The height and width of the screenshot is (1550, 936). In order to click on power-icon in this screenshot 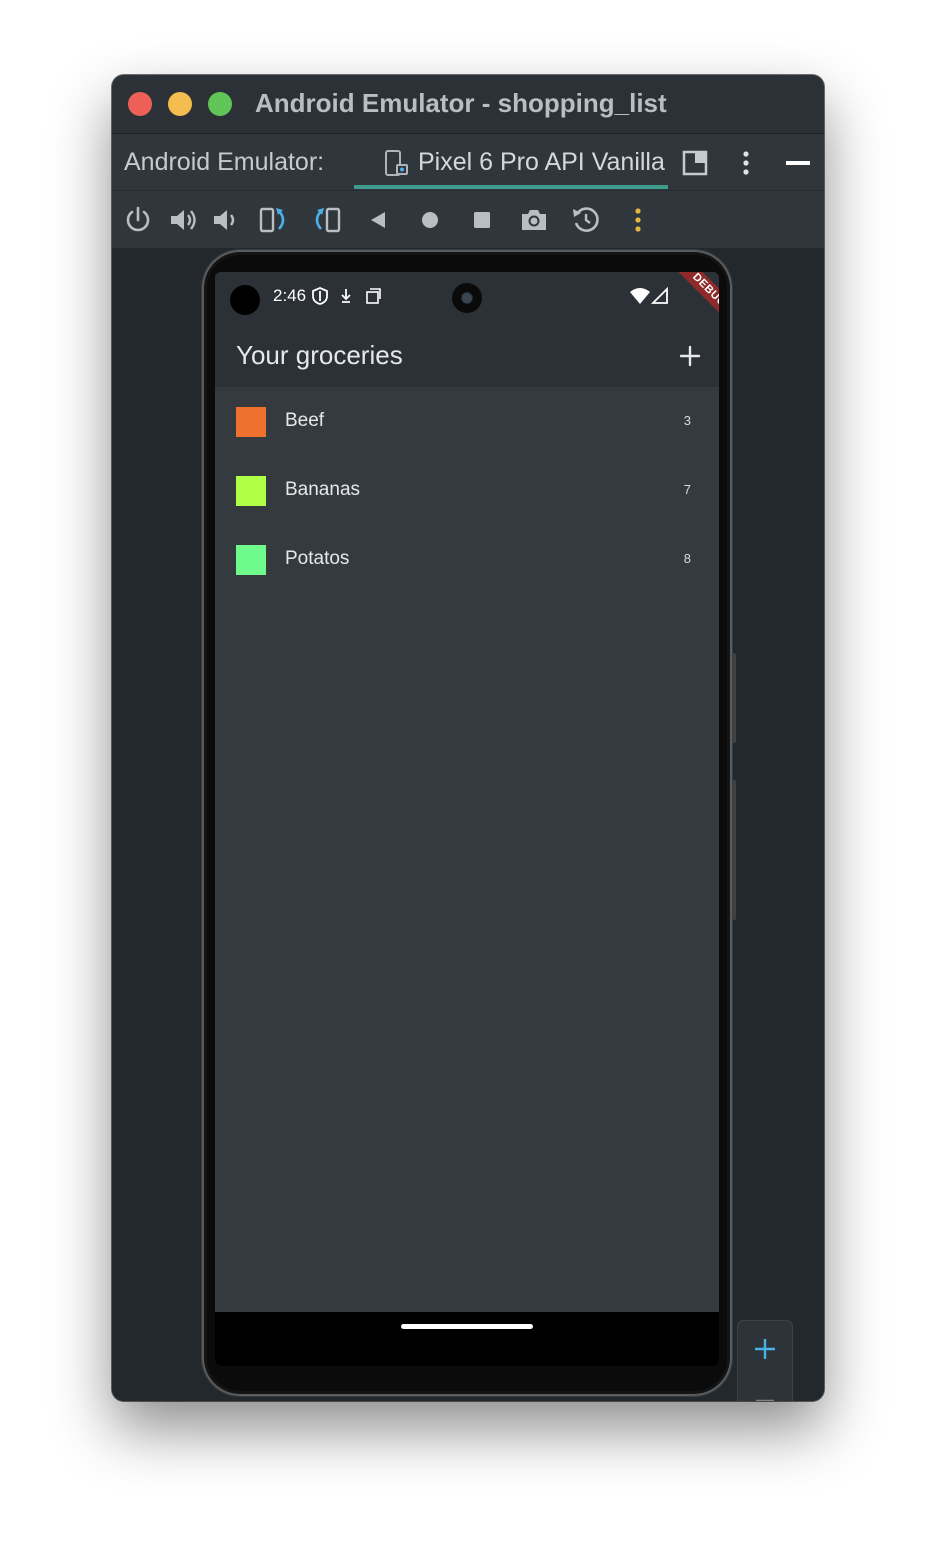, I will do `click(138, 220)`.